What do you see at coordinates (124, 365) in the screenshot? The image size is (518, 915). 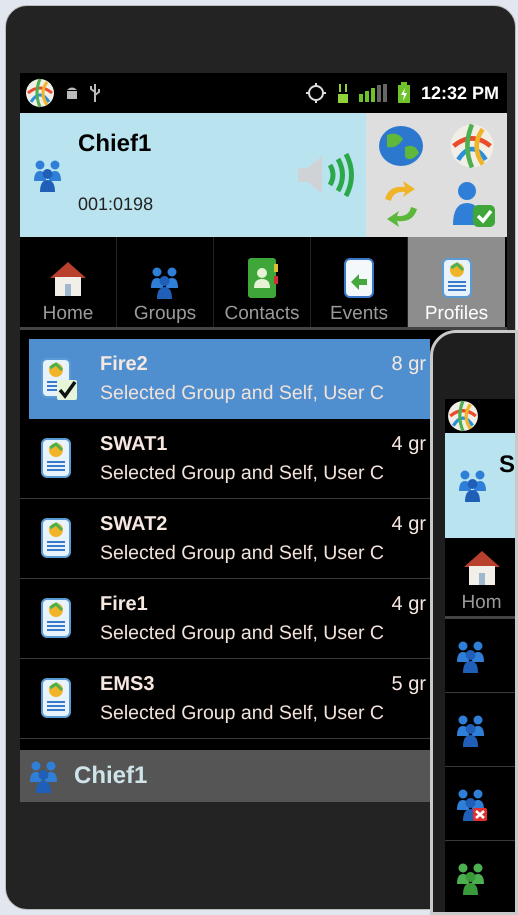 I see `profile-name: Fire2` at bounding box center [124, 365].